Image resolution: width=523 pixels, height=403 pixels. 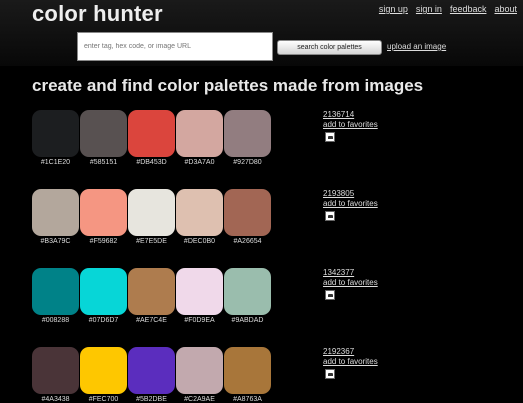 What do you see at coordinates (338, 272) in the screenshot?
I see `palette-id-link: 1342377` at bounding box center [338, 272].